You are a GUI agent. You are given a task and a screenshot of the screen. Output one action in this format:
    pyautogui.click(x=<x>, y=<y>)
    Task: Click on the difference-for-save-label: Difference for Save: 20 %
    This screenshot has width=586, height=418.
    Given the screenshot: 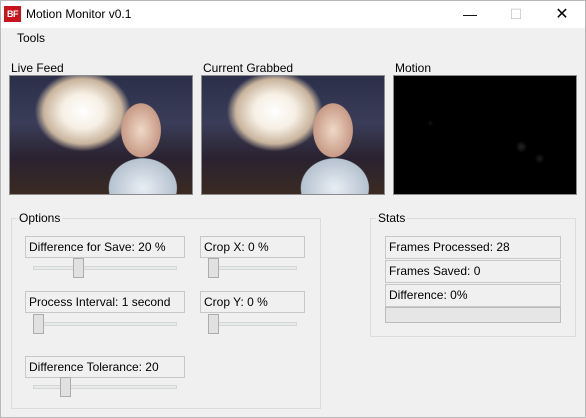 What is the action you would take?
    pyautogui.click(x=105, y=247)
    